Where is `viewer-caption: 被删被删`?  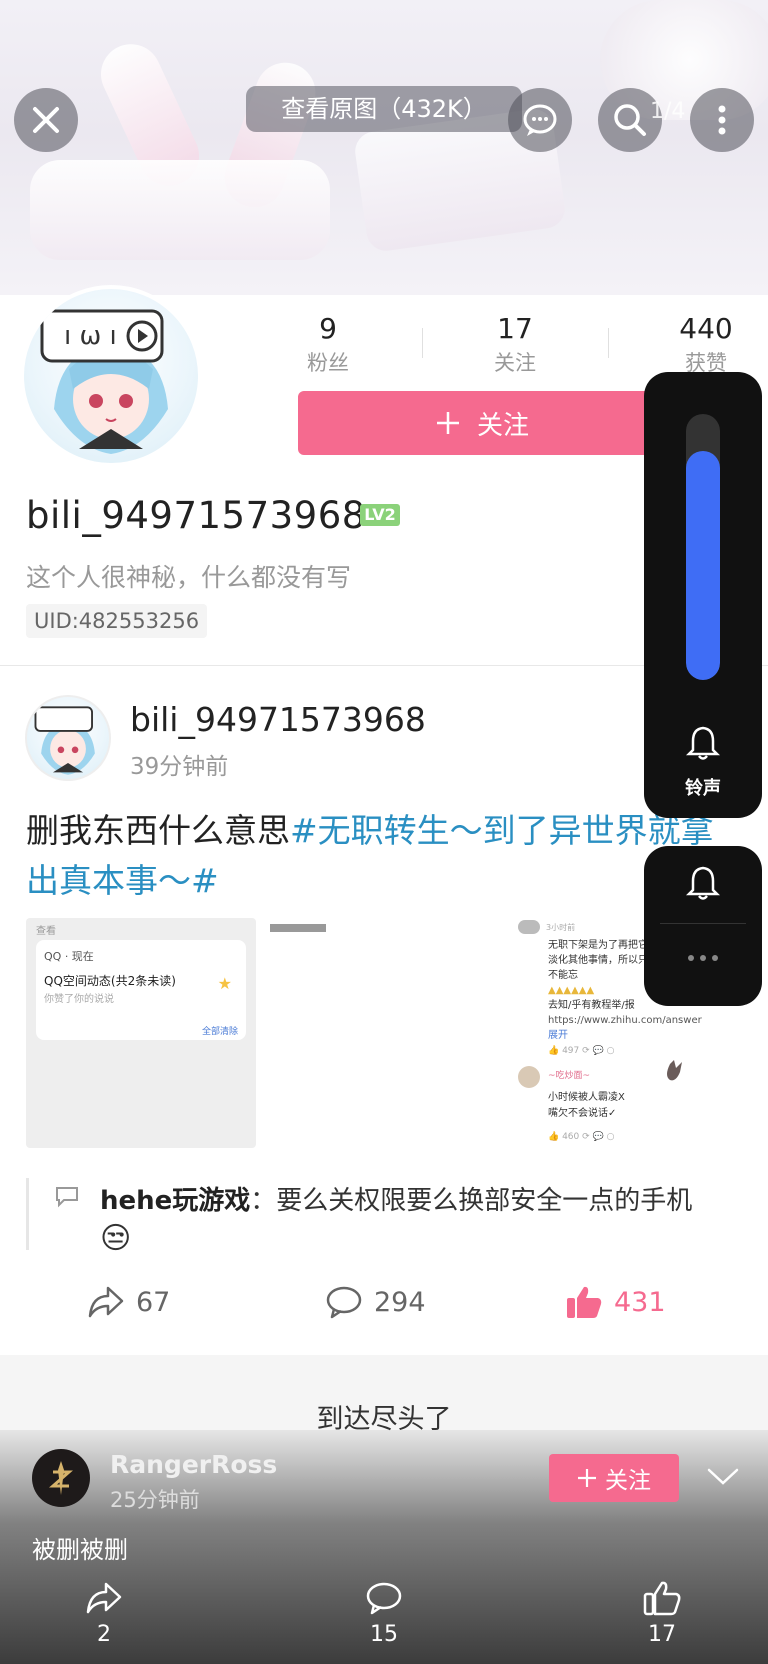 viewer-caption: 被删被删 is located at coordinates (80, 1550).